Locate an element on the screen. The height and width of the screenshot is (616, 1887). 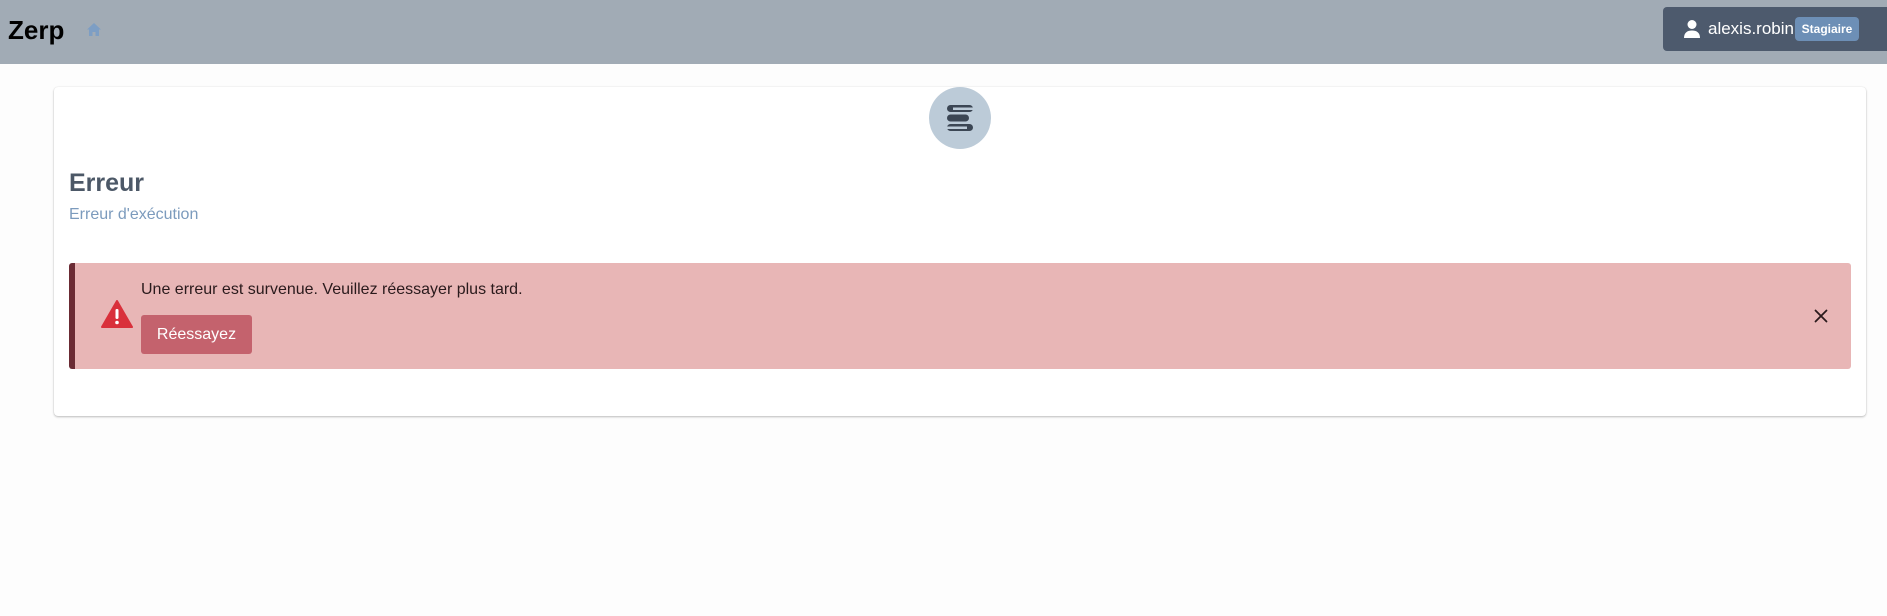
close-icon is located at coordinates (1821, 316).